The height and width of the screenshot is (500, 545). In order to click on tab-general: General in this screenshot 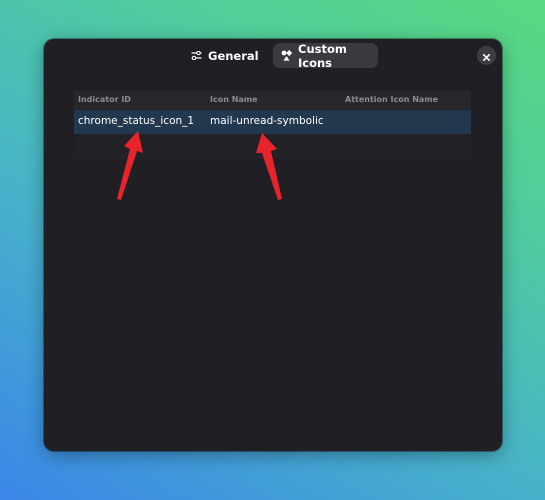, I will do `click(221, 55)`.